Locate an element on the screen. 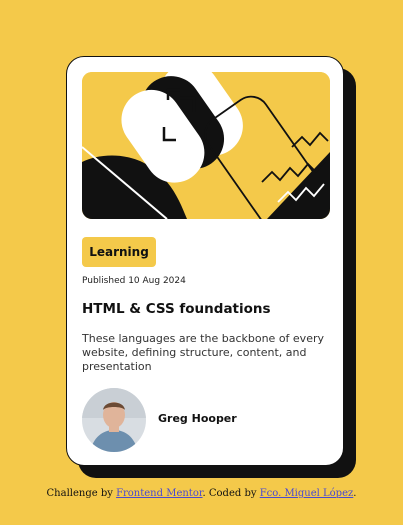 The height and width of the screenshot is (525, 403). author-photo-icon is located at coordinates (114, 420).